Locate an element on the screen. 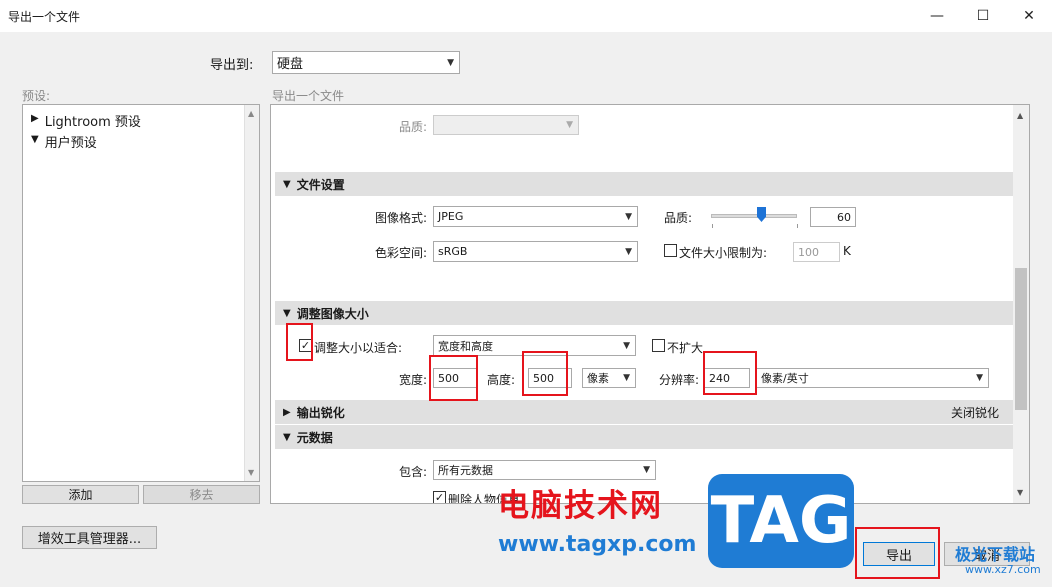  resize-header: ▼ 调整图像大小 is located at coordinates (644, 313).